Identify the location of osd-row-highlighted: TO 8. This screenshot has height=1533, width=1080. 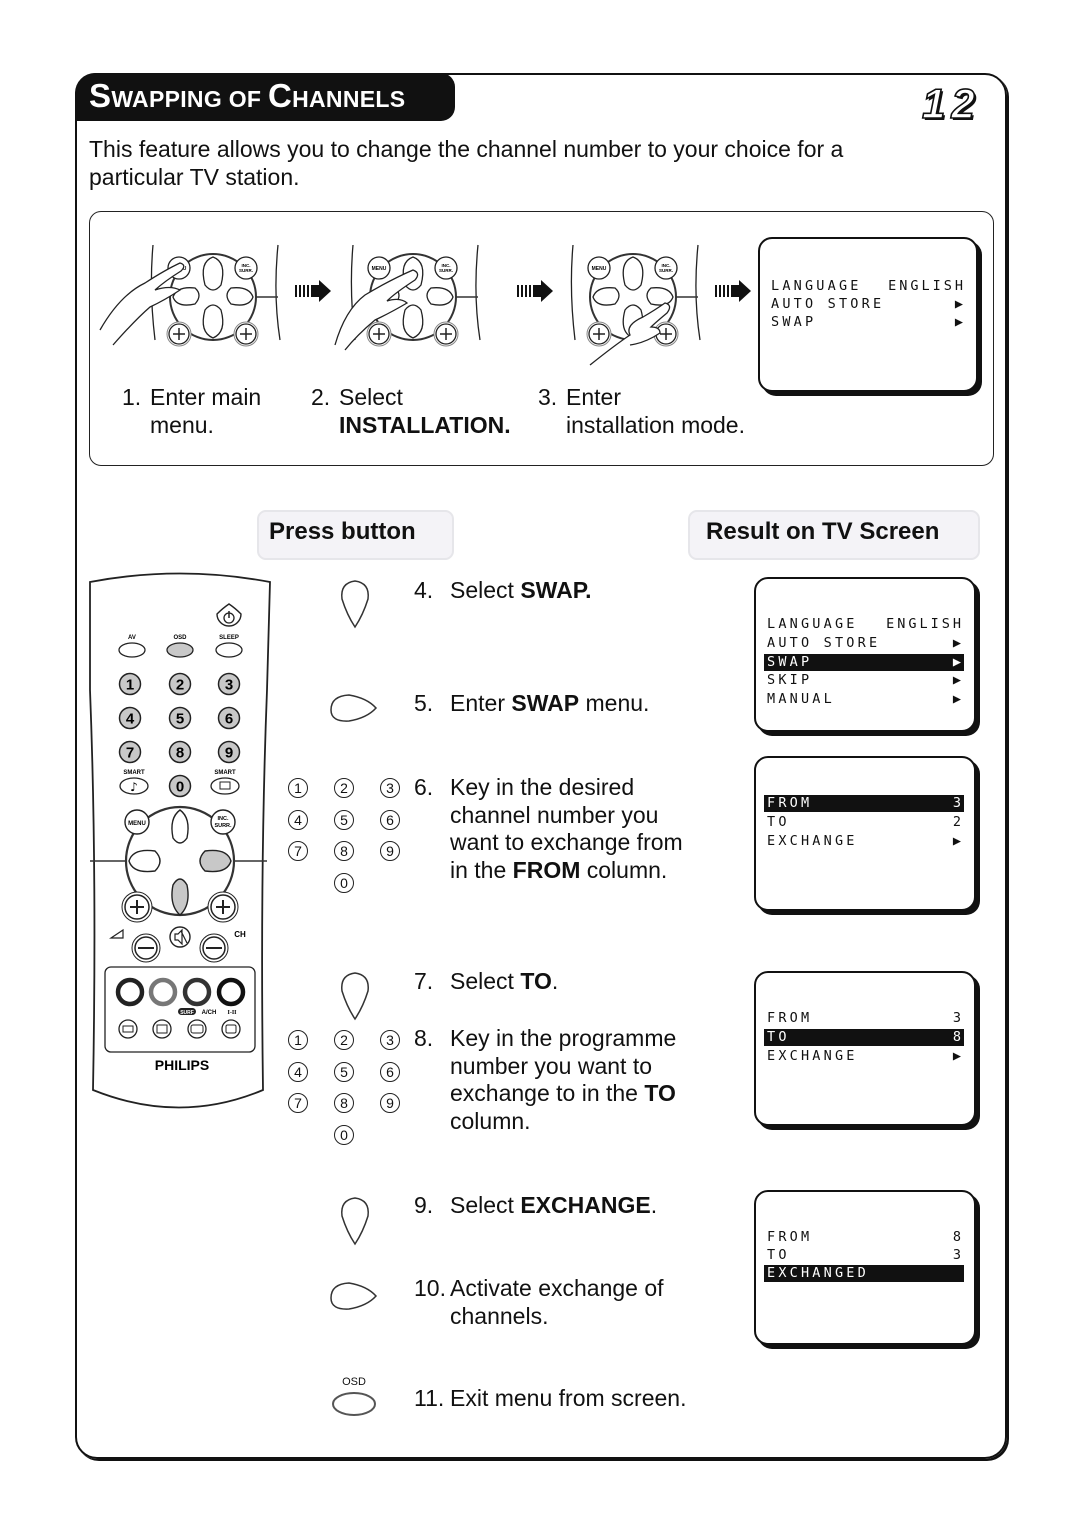
(864, 1037).